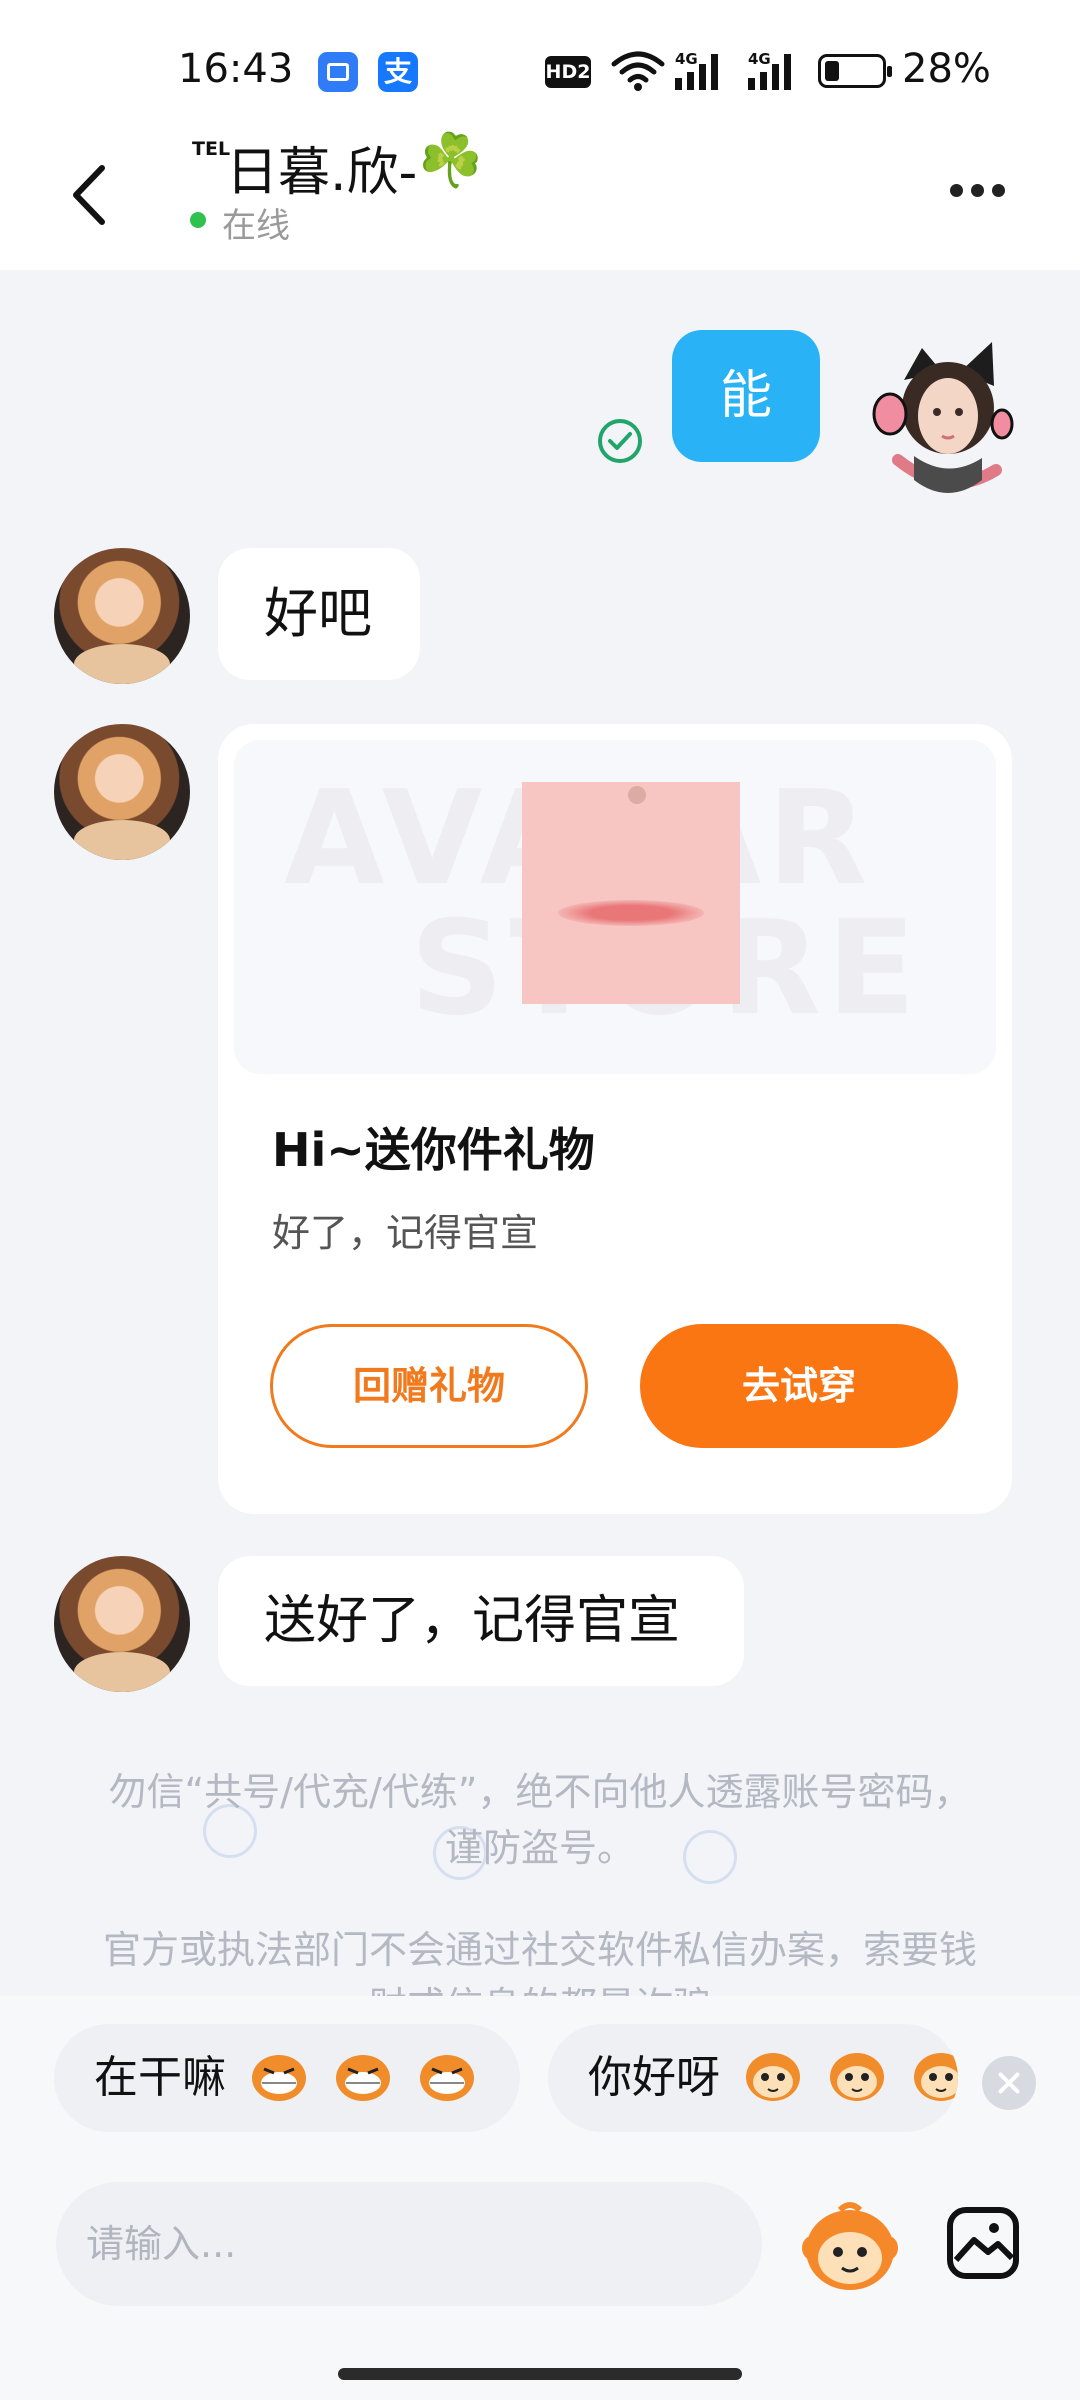 The height and width of the screenshot is (2400, 1080). I want to click on gift-subtitle: 好了，记得官宣, so click(405, 1233).